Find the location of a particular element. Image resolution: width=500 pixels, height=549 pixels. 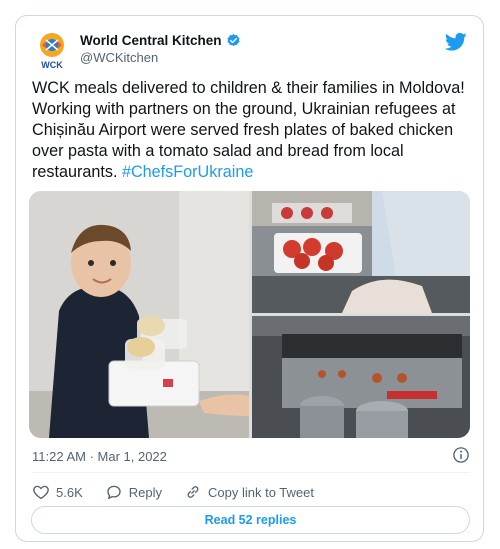

reply-button: Reply is located at coordinates (133, 492).